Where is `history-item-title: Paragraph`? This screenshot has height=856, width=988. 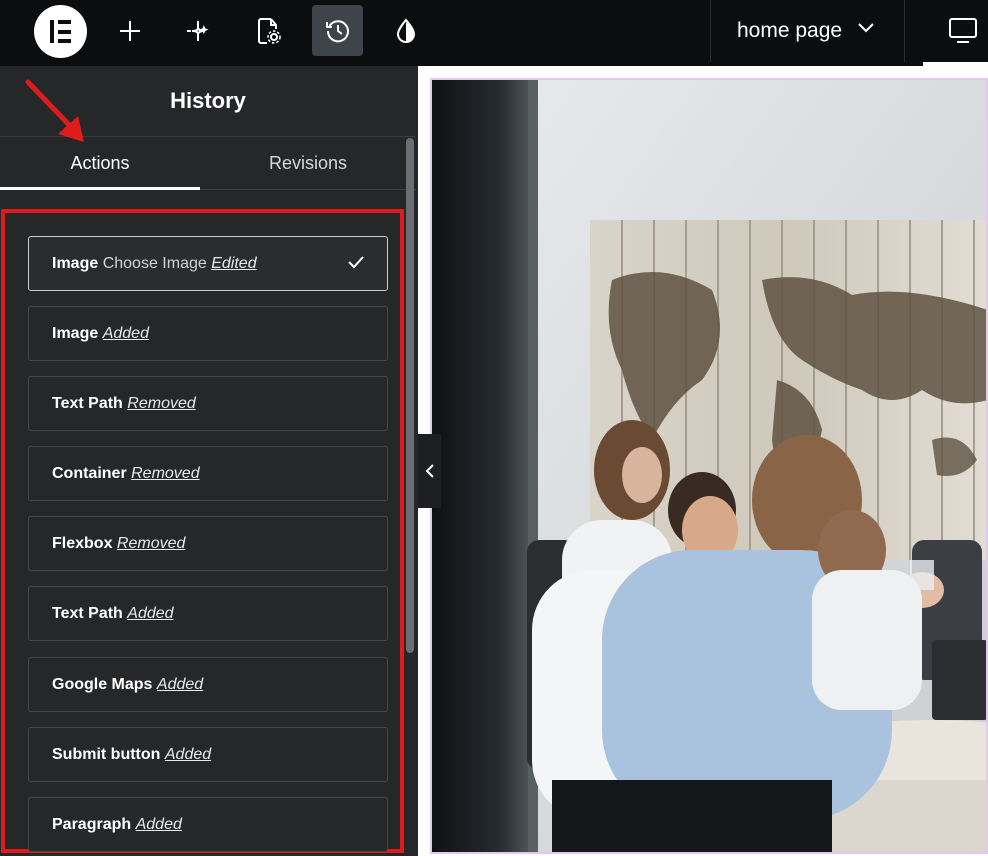
history-item-title: Paragraph is located at coordinates (92, 824).